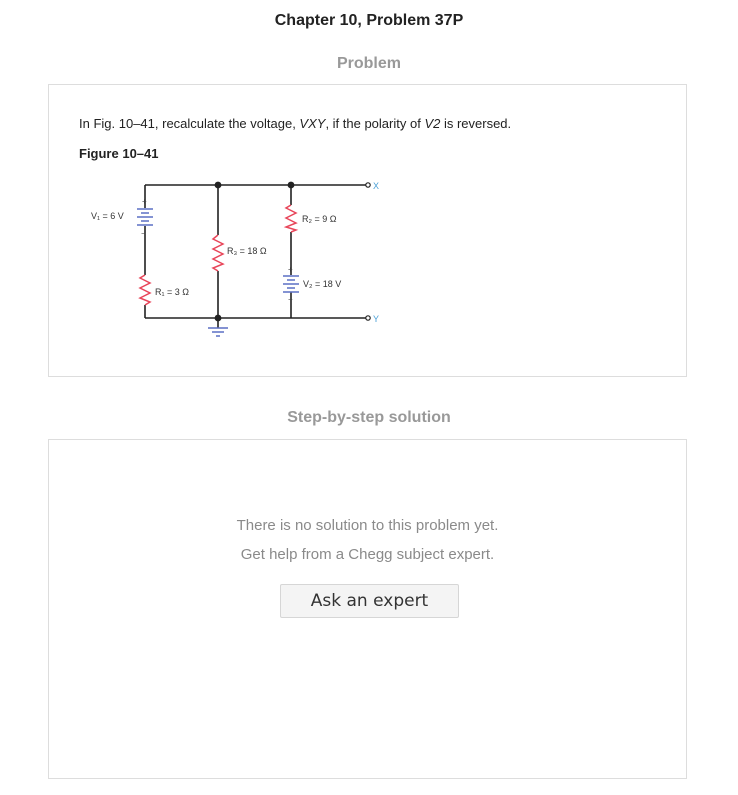 The width and height of the screenshot is (738, 795). What do you see at coordinates (247, 251) in the screenshot?
I see `r3-label: R₃ = 18 Ω` at bounding box center [247, 251].